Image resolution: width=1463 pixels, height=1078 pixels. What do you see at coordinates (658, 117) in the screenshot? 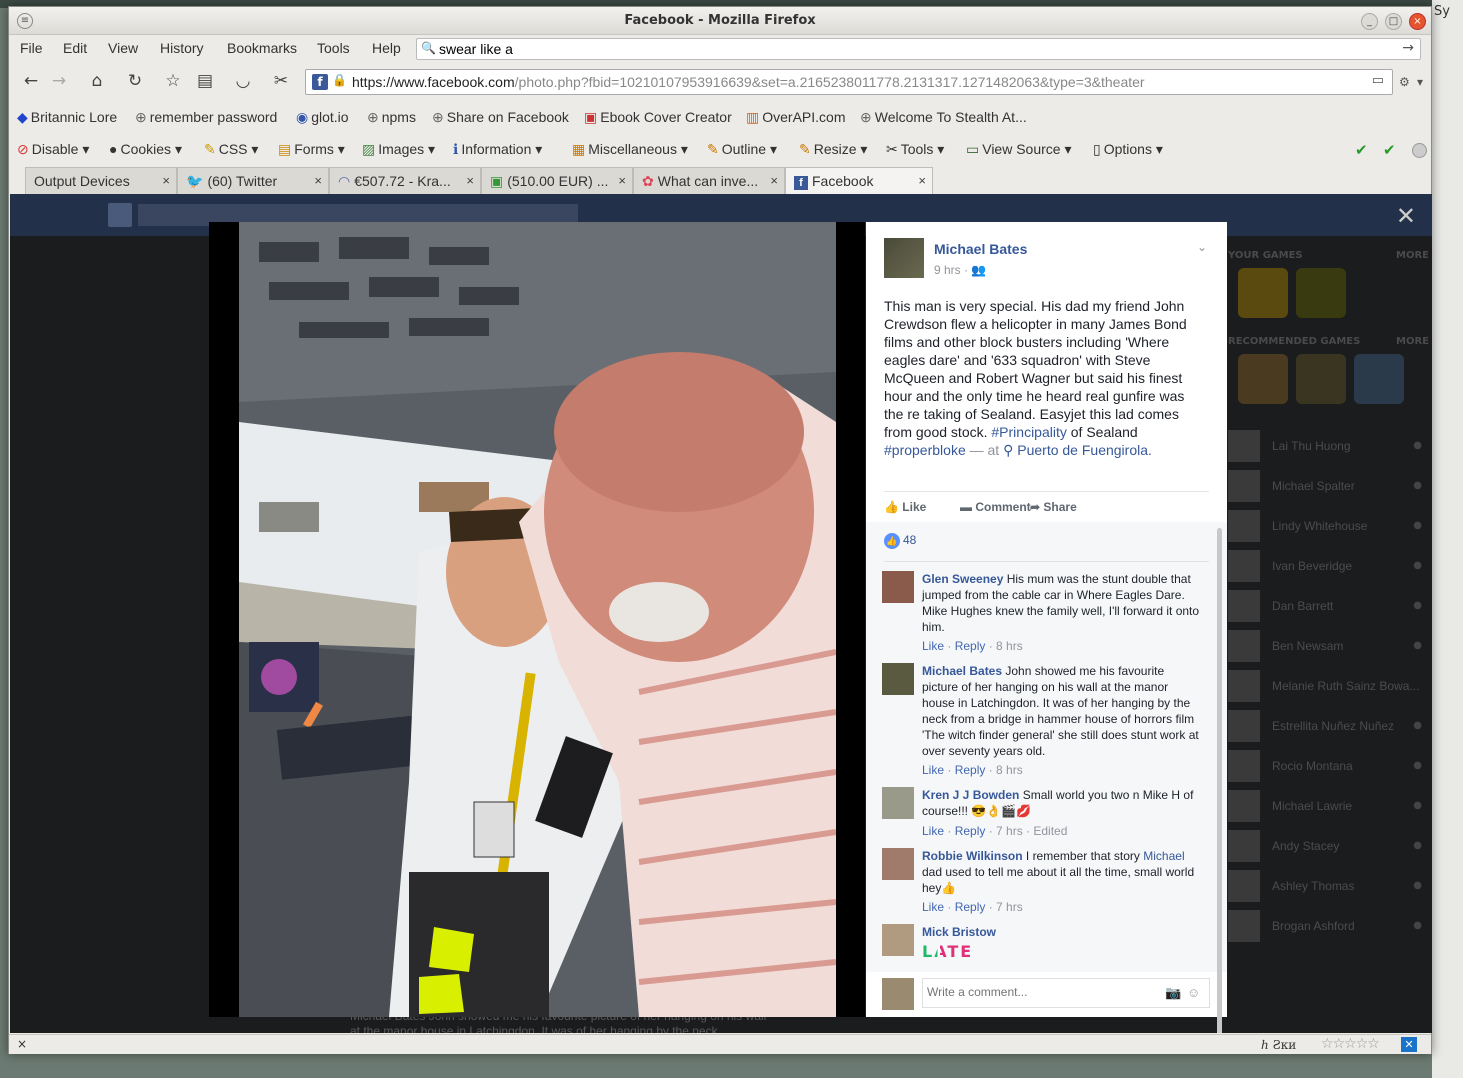
I see `bookmark-ebook-cover-creator: ▣ Ebook Cover Creator` at bounding box center [658, 117].